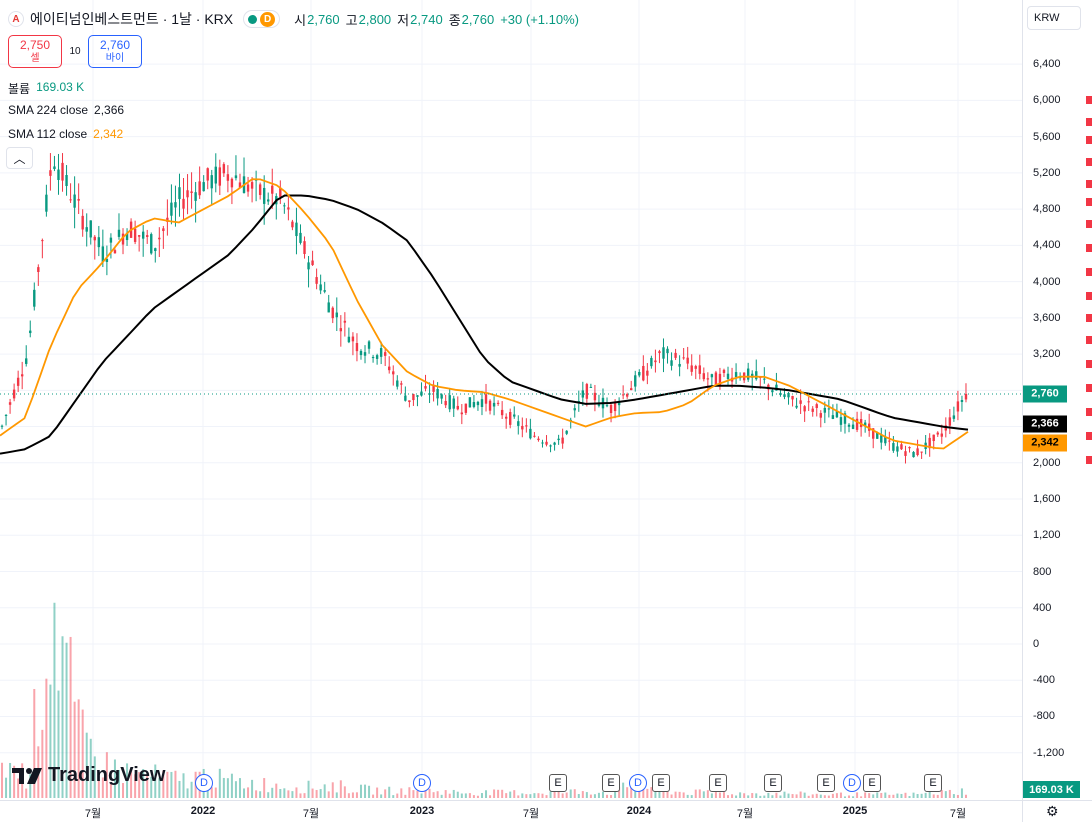 The image size is (1092, 822). I want to click on time-axis-label: 2023, so click(422, 811).